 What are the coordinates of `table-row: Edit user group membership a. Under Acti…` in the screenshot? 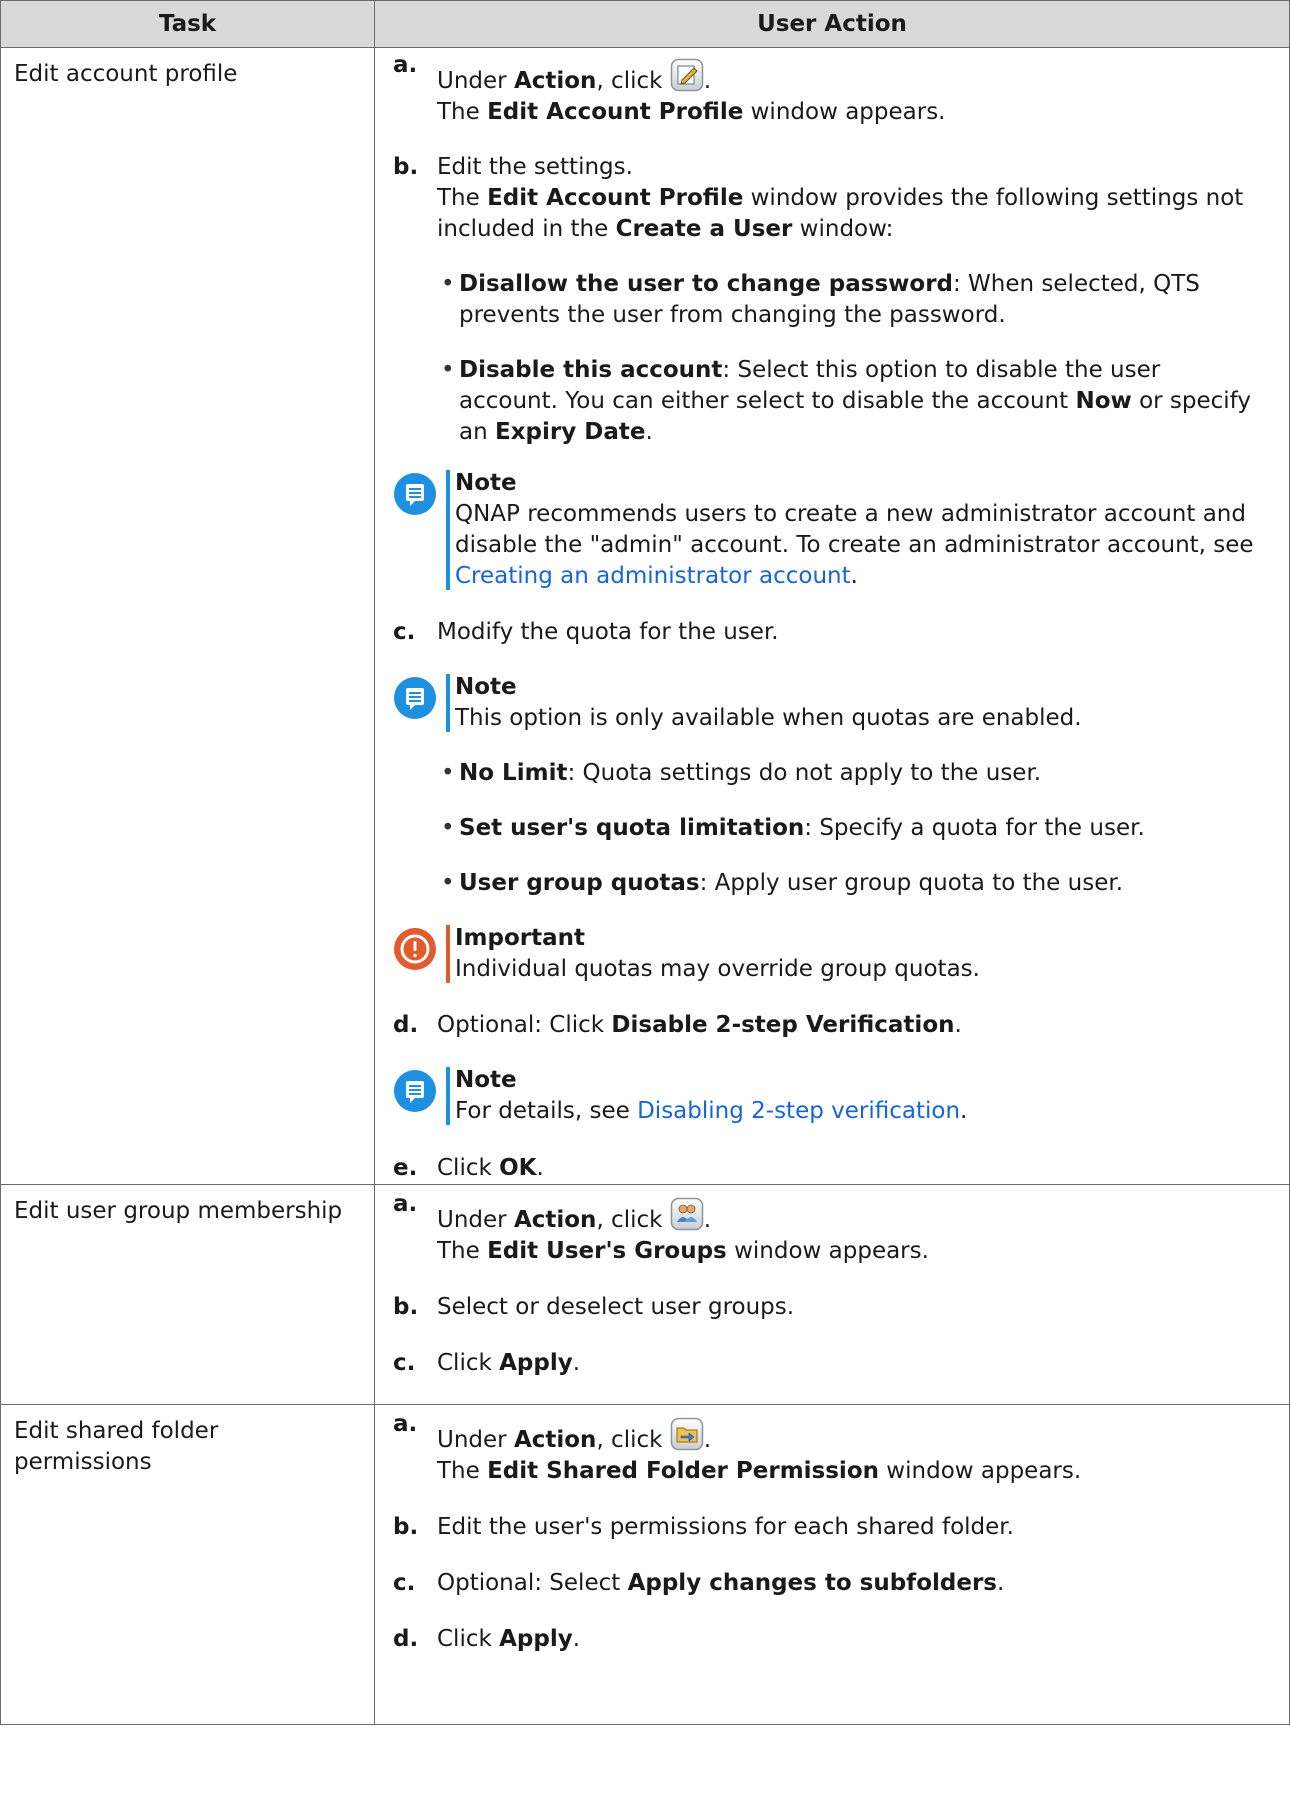 It's located at (645, 1294).